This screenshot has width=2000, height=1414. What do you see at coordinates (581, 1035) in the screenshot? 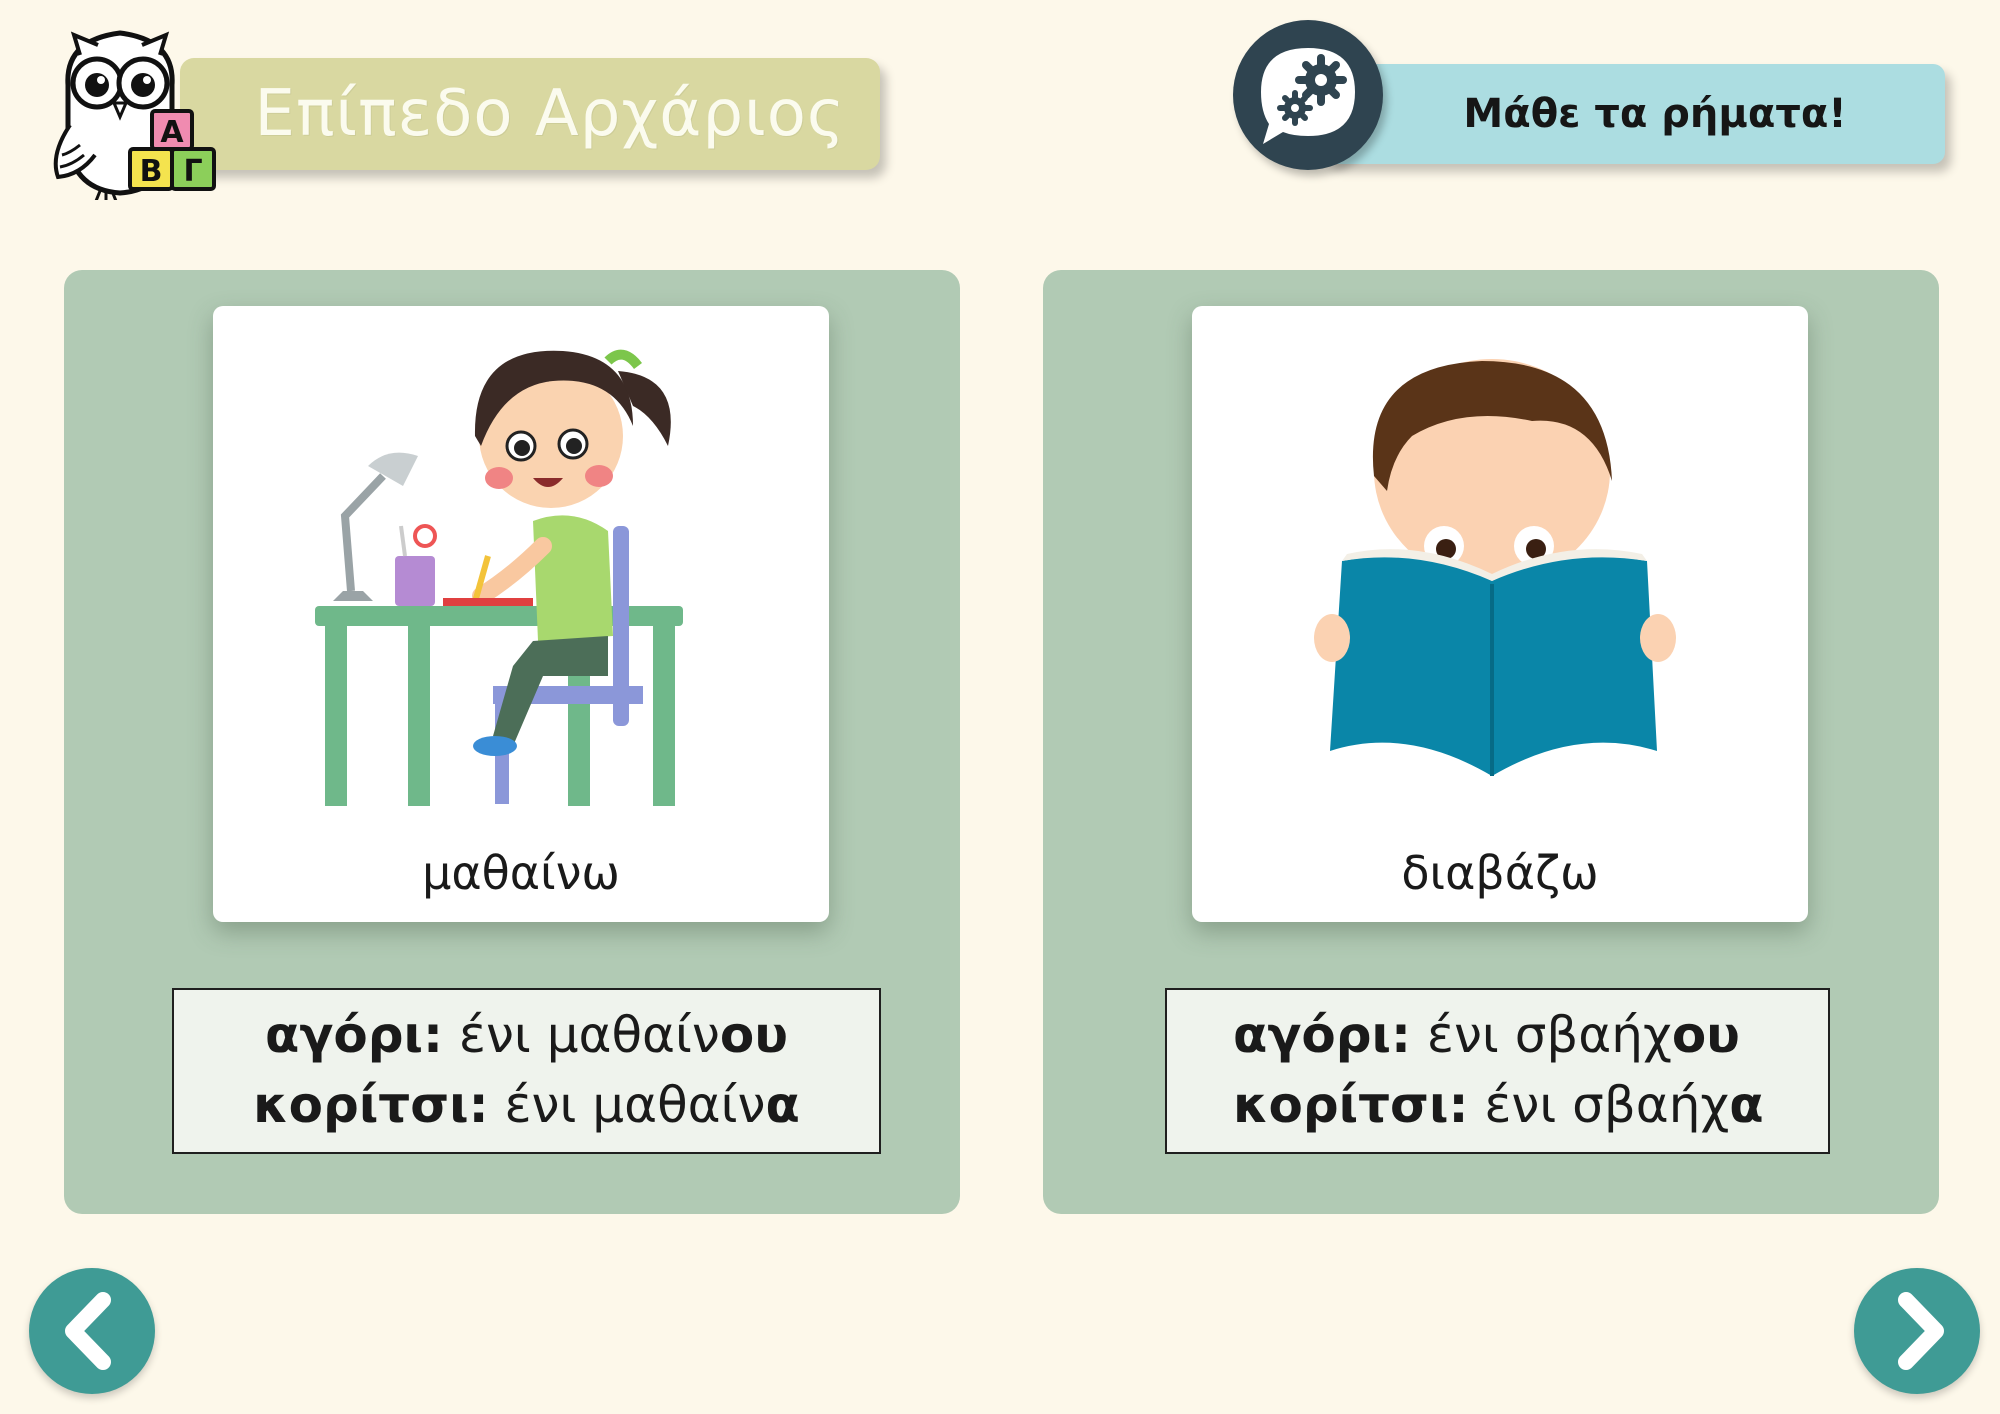
I see `boy-stem: ένι μαθαίν` at bounding box center [581, 1035].